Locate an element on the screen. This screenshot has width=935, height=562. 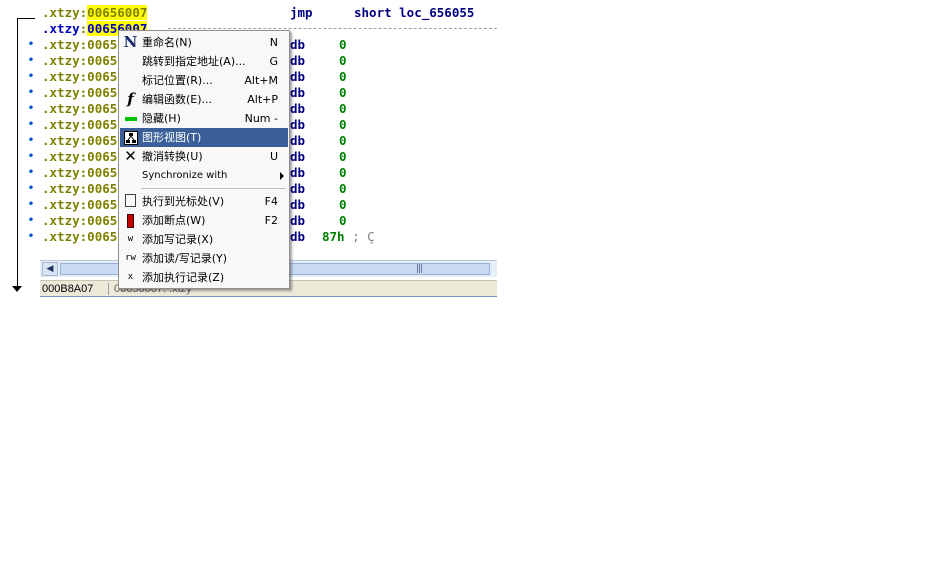
menu-item-add-exec-trace: x 添加执行记录(Z) is located at coordinates (204, 277).